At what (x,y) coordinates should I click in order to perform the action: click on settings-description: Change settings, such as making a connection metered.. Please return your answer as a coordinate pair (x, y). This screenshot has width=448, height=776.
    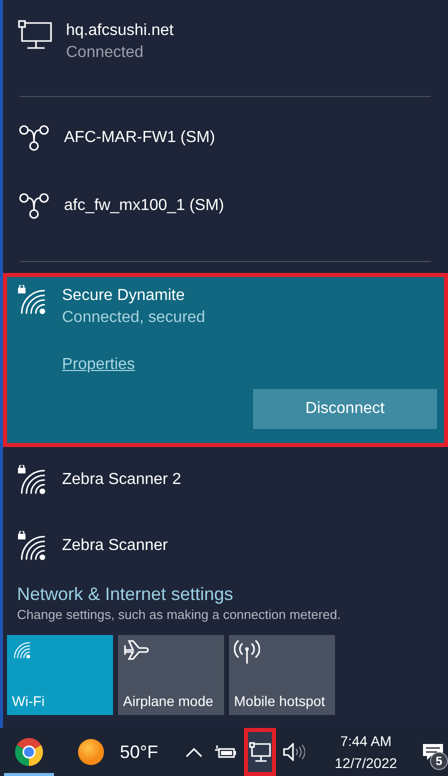
    Looking at the image, I should click on (179, 615).